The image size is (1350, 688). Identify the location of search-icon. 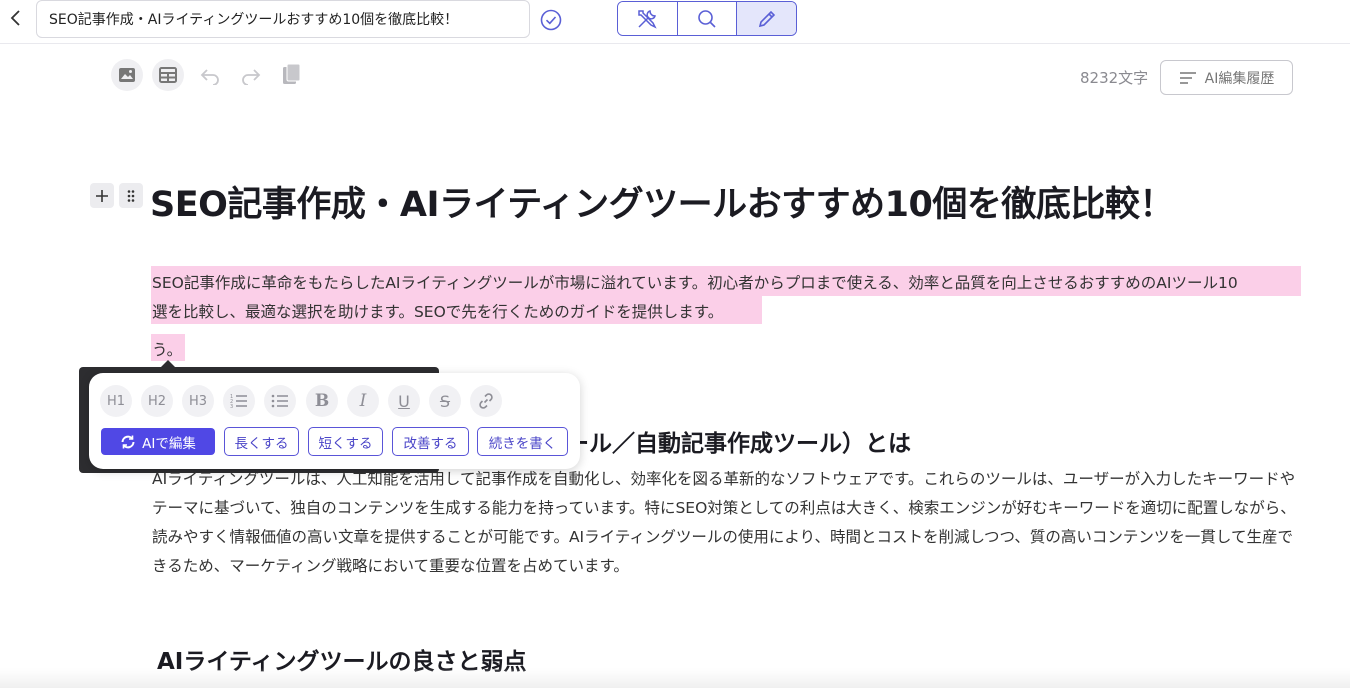
(707, 18).